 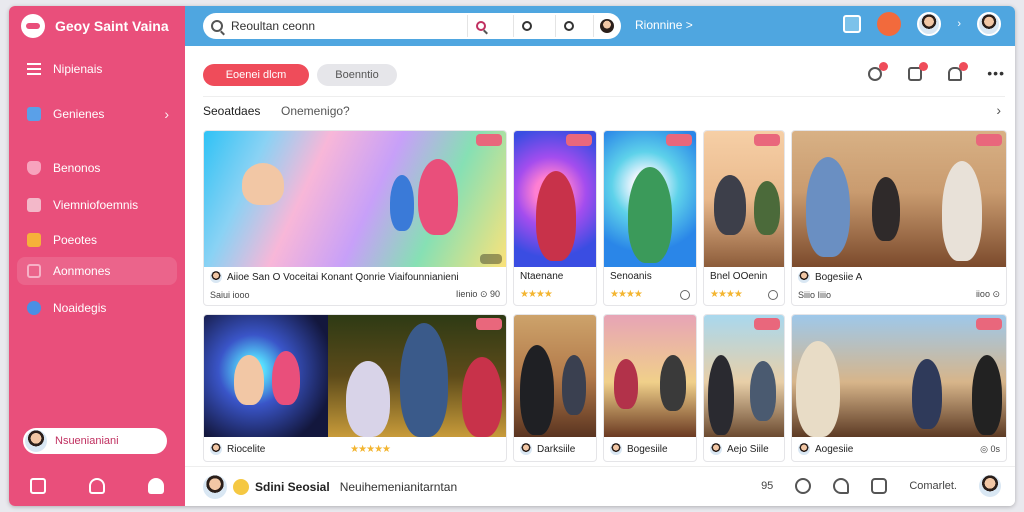 I want to click on emoji-icon, so click(x=241, y=487).